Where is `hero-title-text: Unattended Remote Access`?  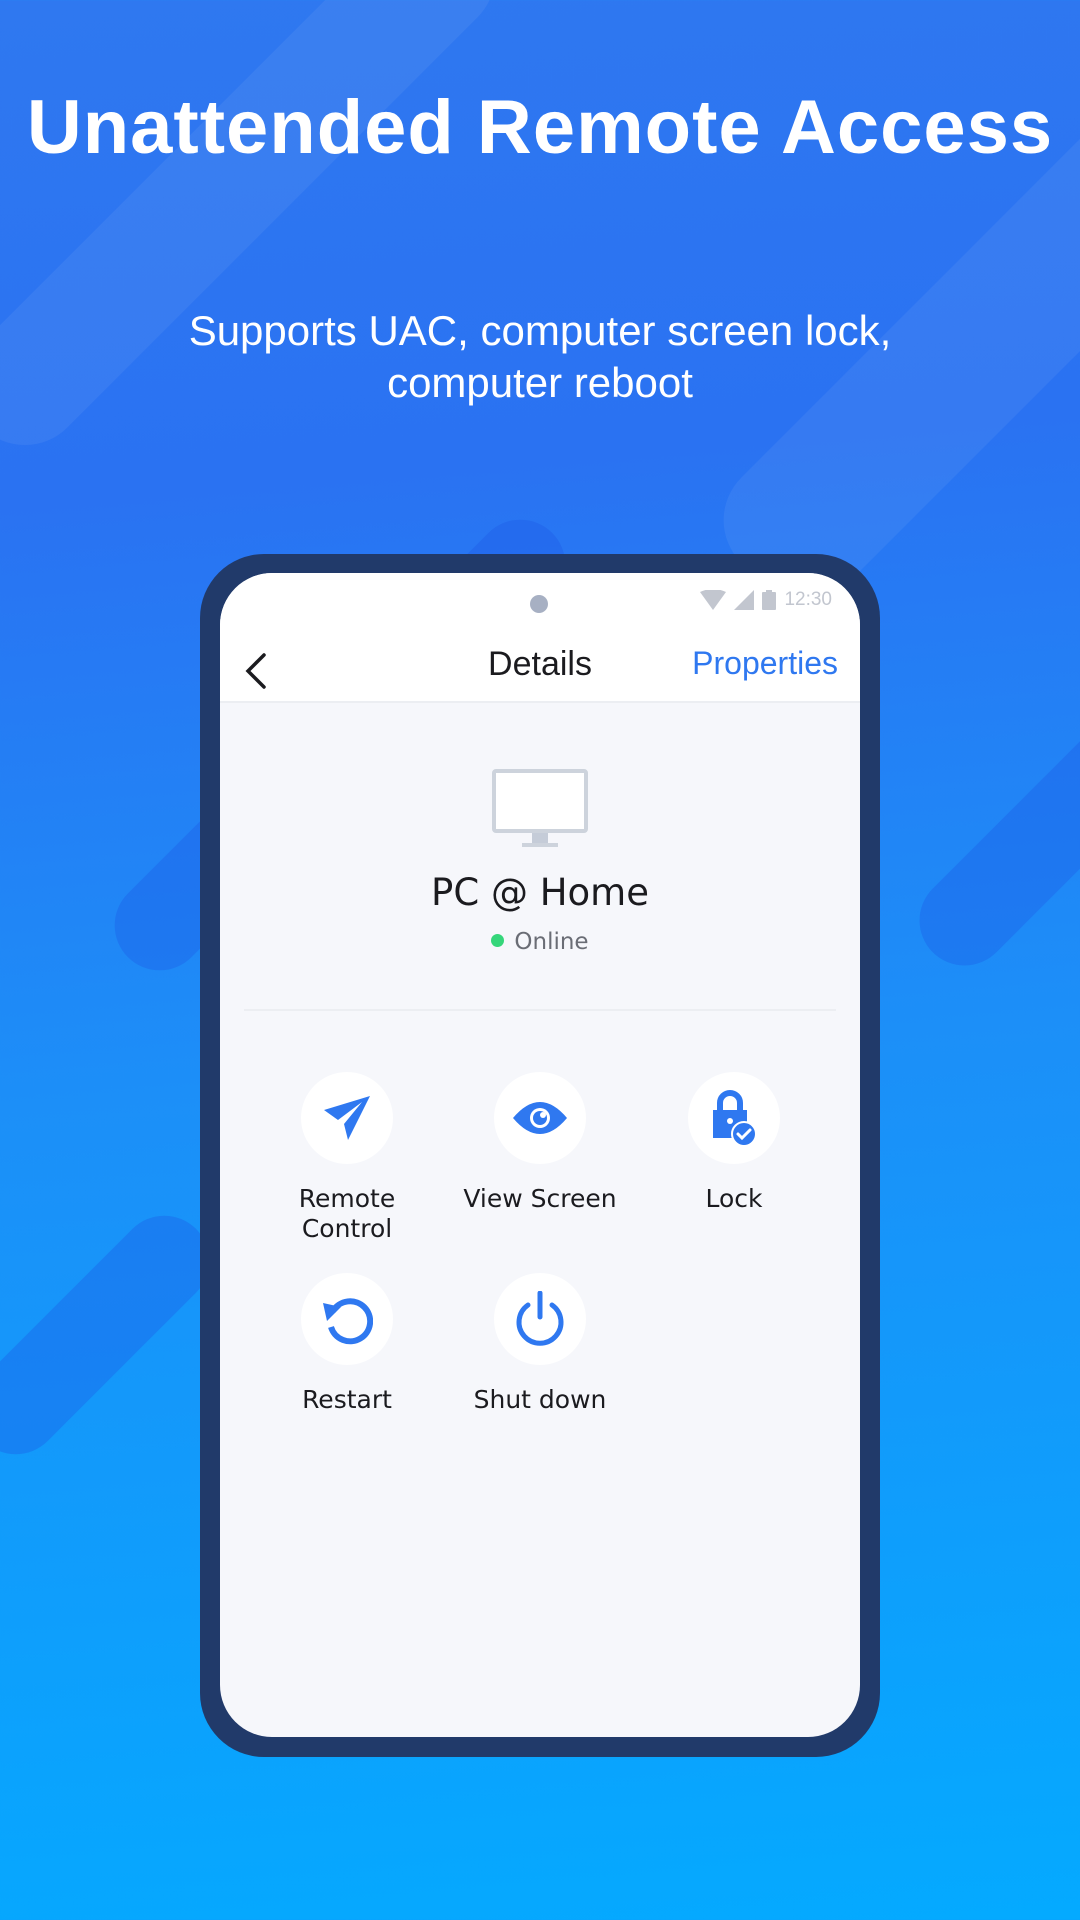
hero-title-text: Unattended Remote Access is located at coordinates (540, 127).